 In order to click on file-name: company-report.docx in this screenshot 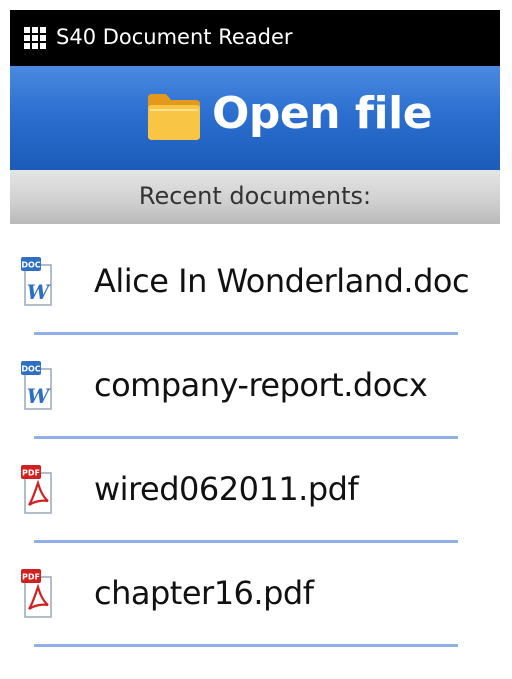, I will do `click(261, 385)`.